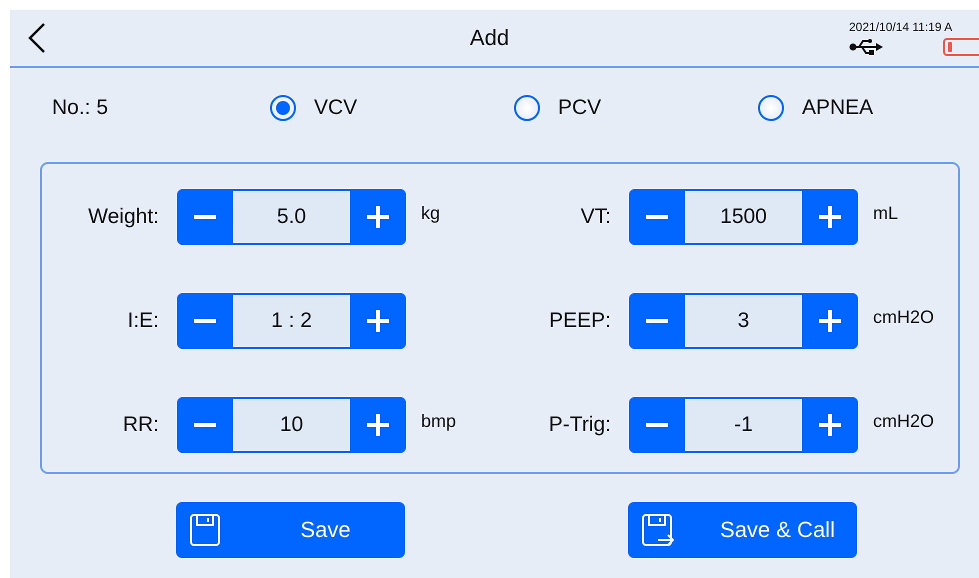 The image size is (979, 578). I want to click on parameter-label: Weight:, so click(123, 217).